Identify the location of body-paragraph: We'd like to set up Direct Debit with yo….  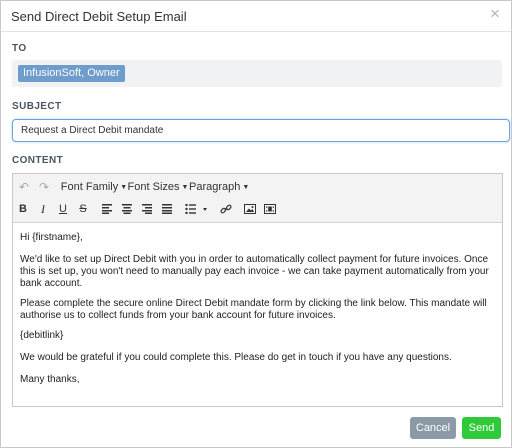
(254, 271).